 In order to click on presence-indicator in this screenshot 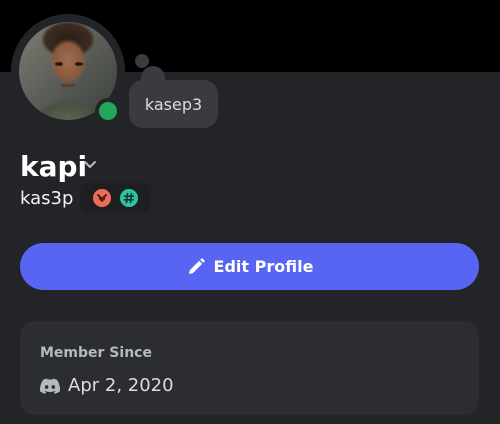, I will do `click(108, 111)`.